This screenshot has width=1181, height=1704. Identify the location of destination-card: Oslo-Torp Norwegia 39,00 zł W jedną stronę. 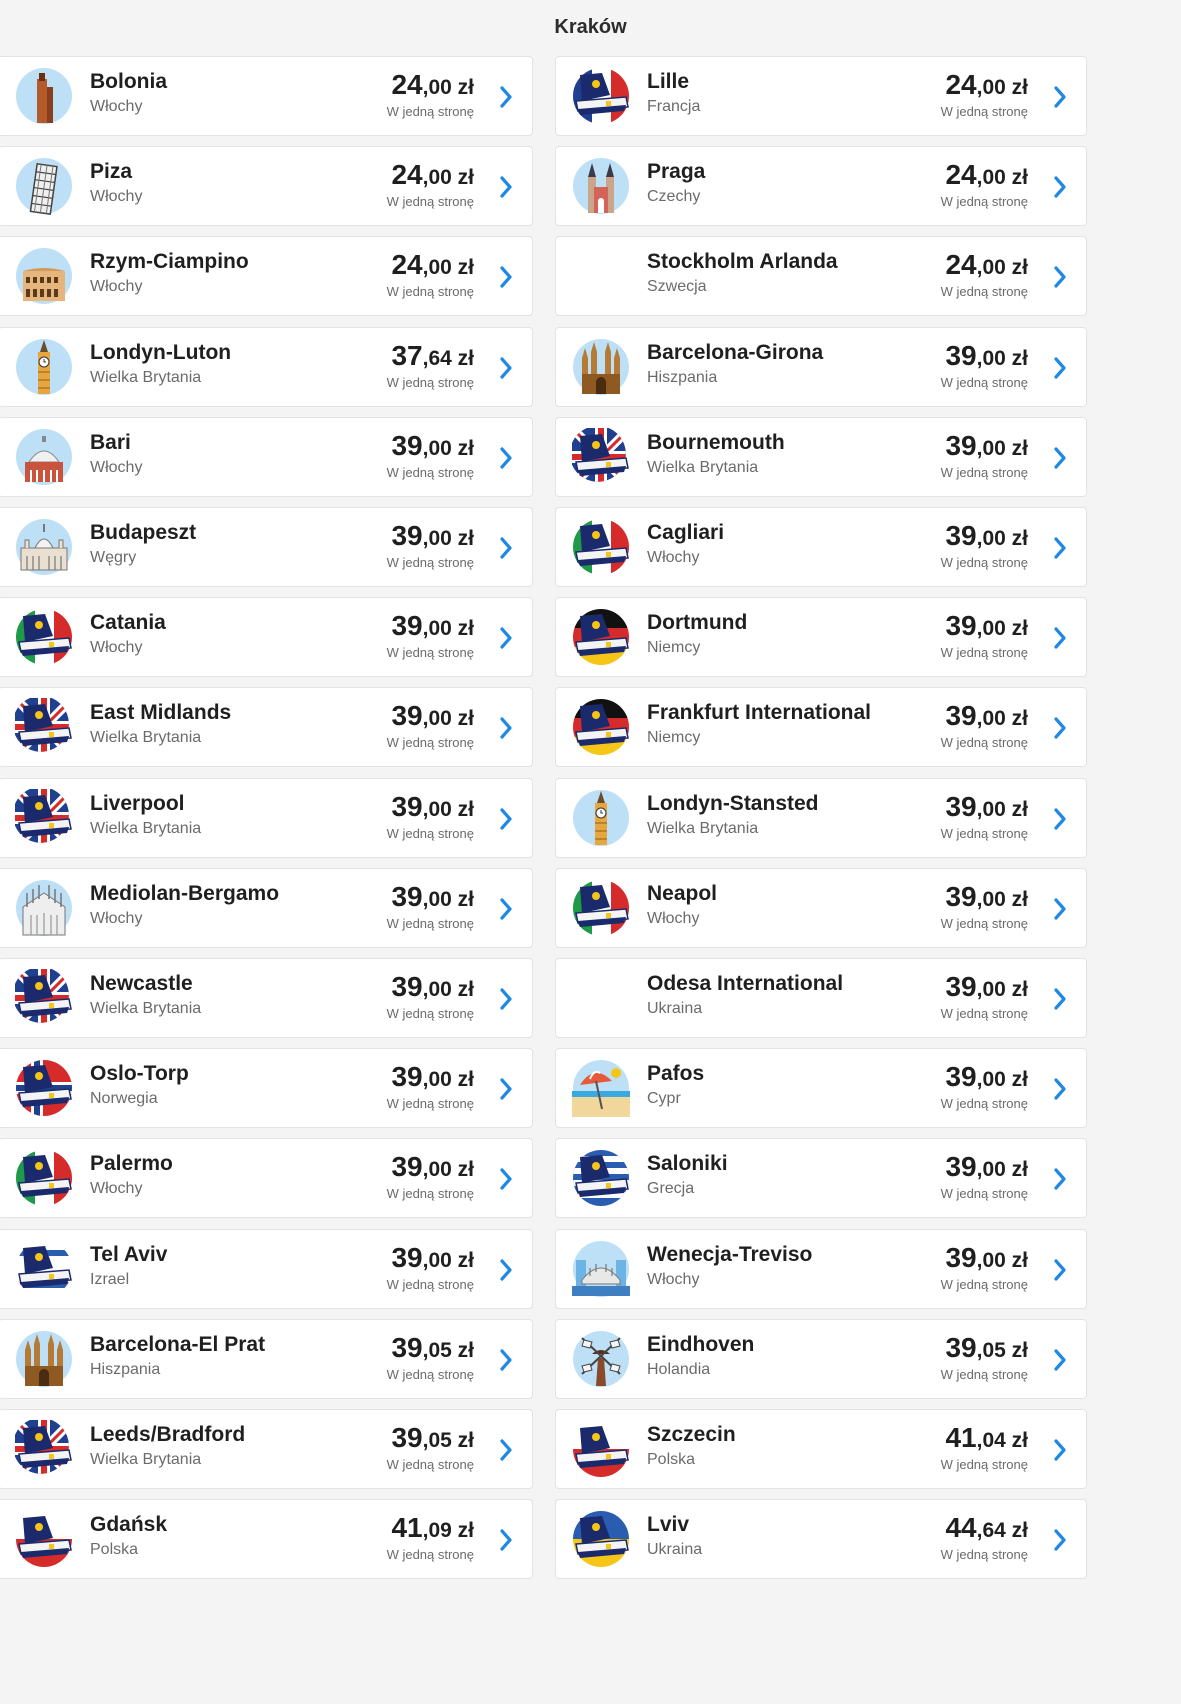
(266, 1088).